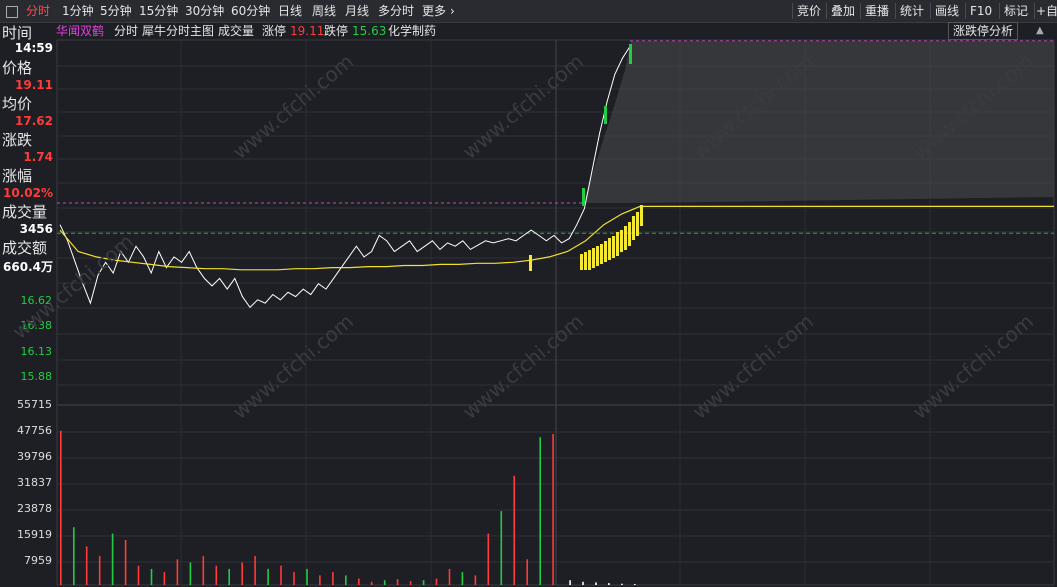  Describe the element at coordinates (17, 104) in the screenshot. I see `avg-price-label: 均价` at that location.